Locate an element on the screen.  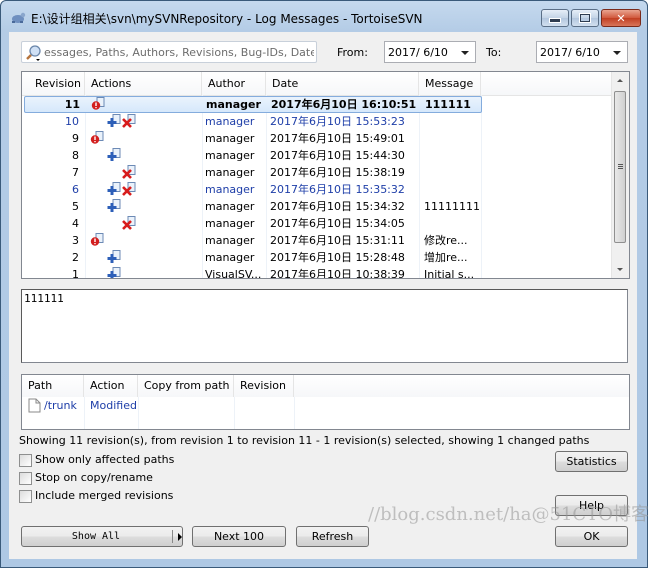
column-header-author: Author is located at coordinates (234, 83).